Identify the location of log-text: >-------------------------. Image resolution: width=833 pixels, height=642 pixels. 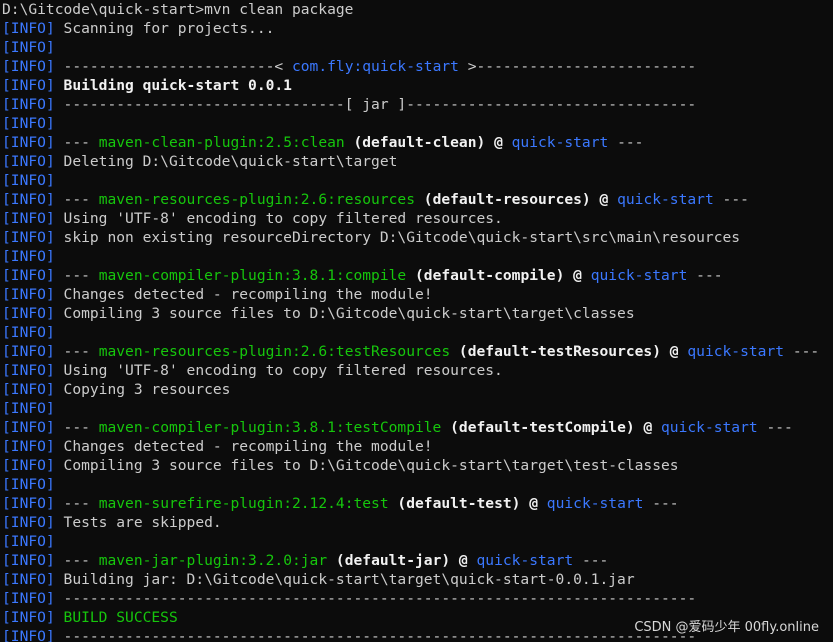
(577, 66).